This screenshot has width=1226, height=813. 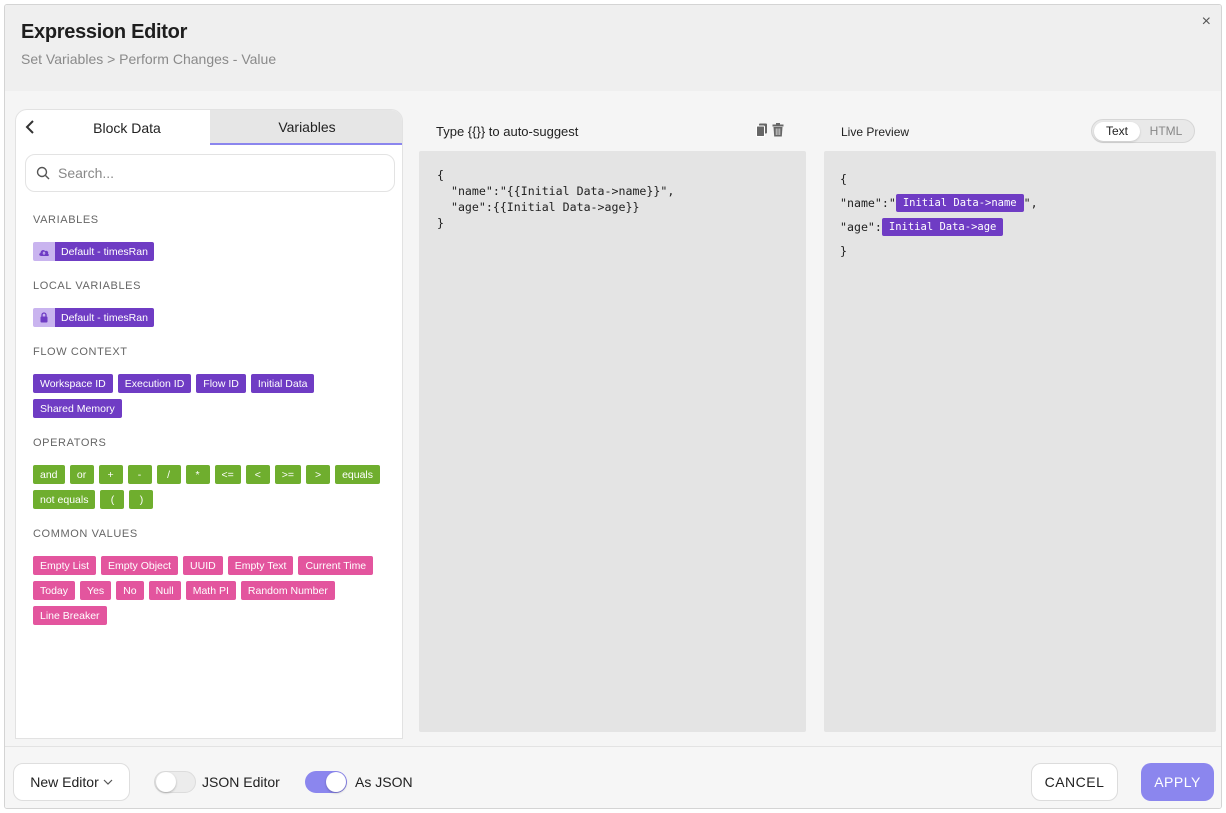 I want to click on search-box, so click(x=210, y=173).